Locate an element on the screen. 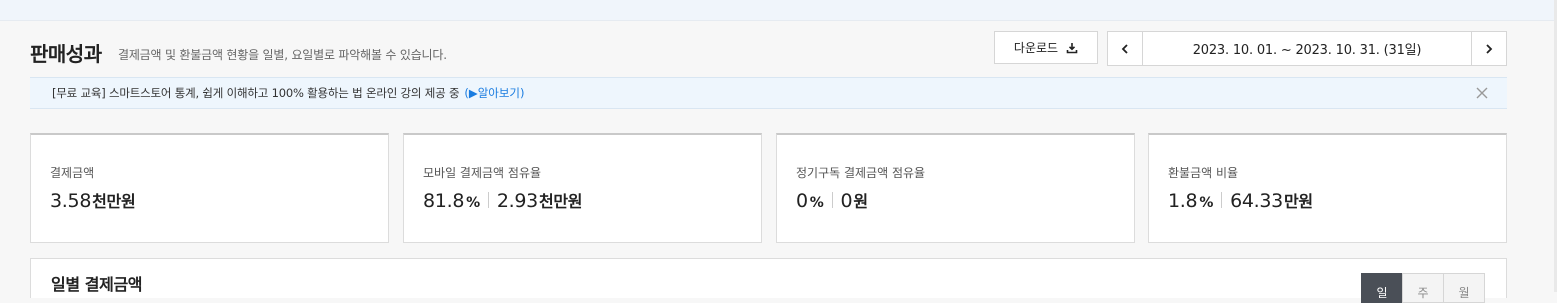 This screenshot has height=303, width=1557. chevron-right-icon is located at coordinates (1489, 48).